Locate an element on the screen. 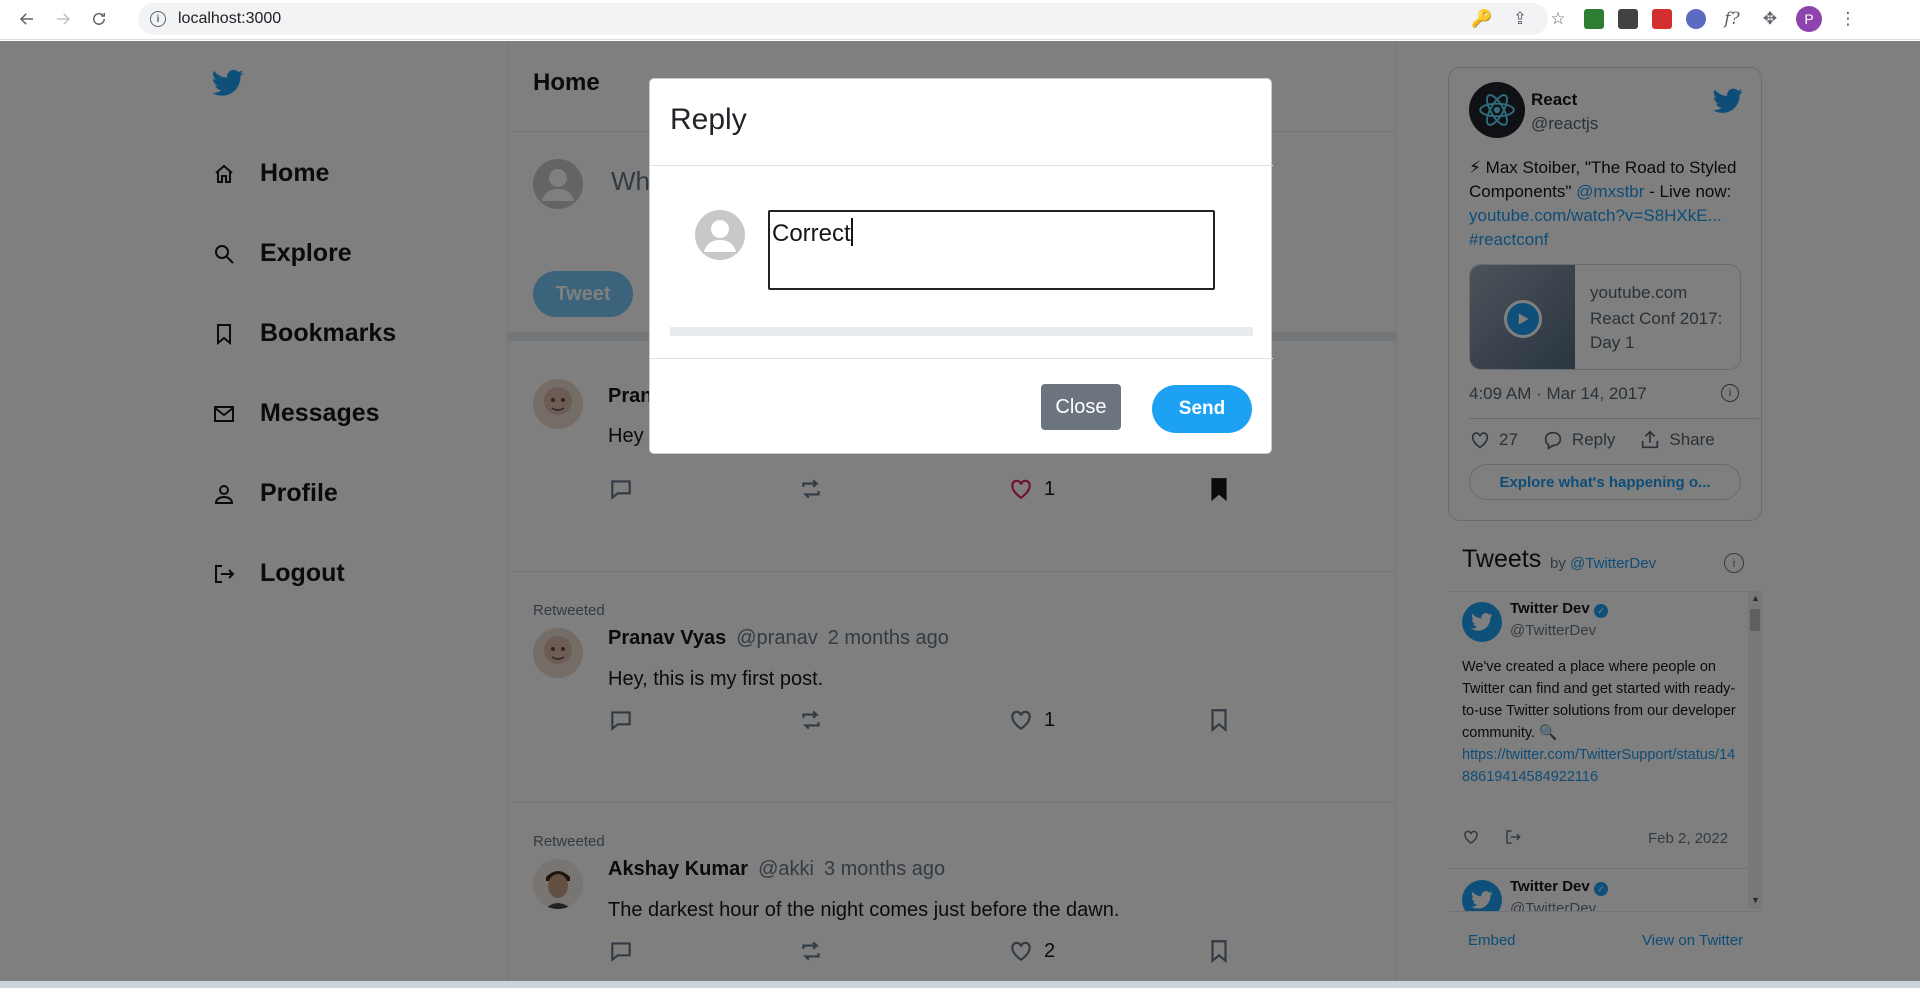  back-icon is located at coordinates (27, 19).